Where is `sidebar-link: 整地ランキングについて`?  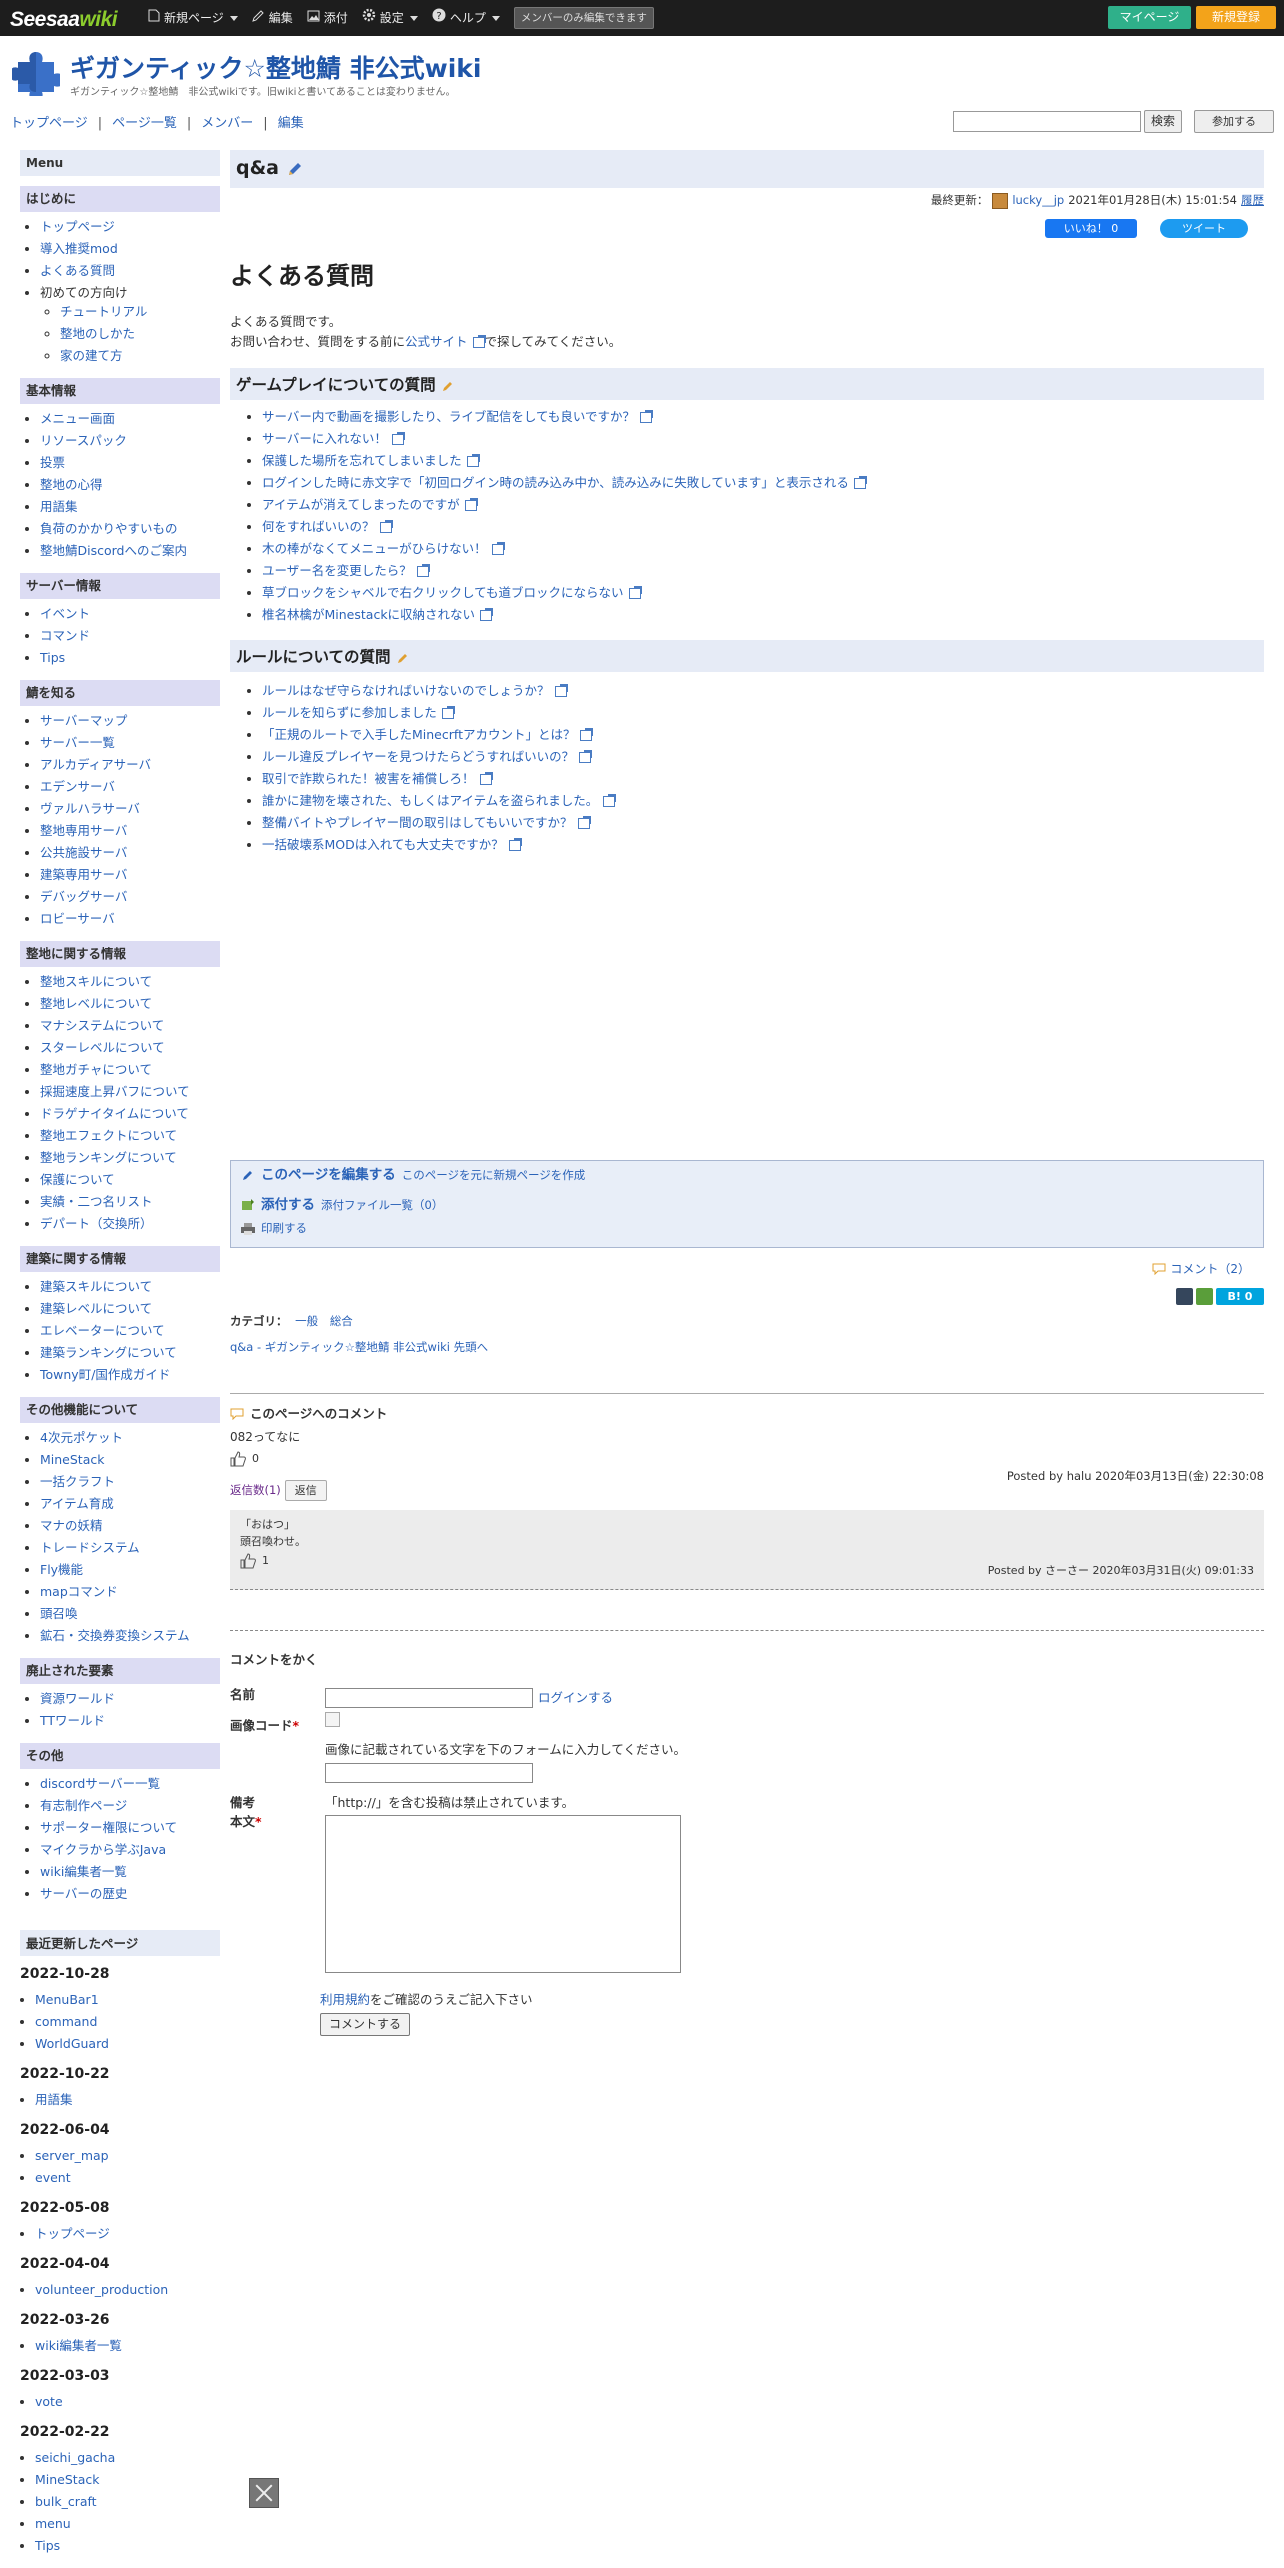
sidebar-link: 整地ランキングについて is located at coordinates (108, 1157).